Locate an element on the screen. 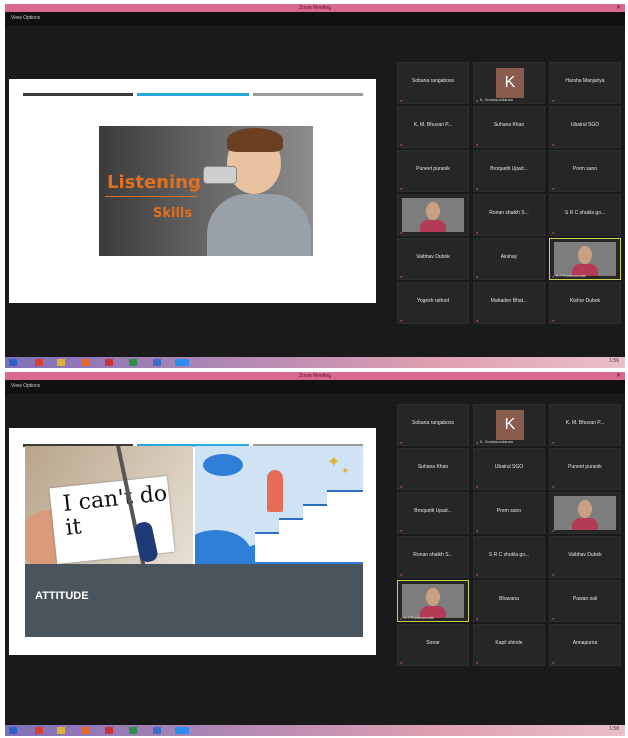 Image resolution: width=628 pixels, height=738 pixels. participant-tile: Annapurna ● is located at coordinates (585, 645).